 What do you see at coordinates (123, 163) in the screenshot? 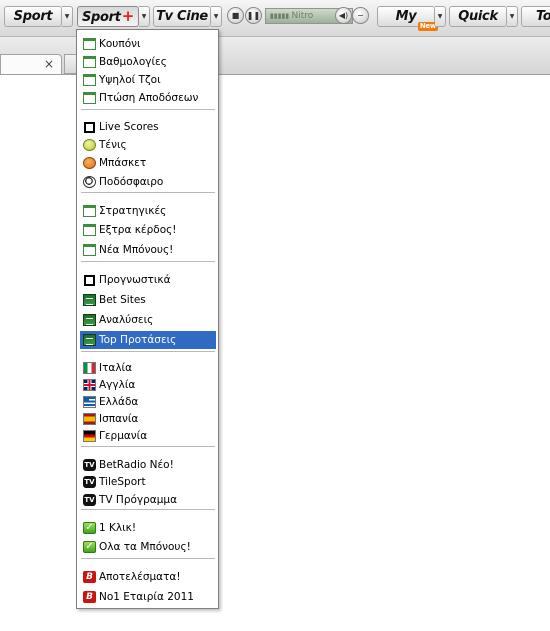
I see `menu-item-label: Μπάσκετ` at bounding box center [123, 163].